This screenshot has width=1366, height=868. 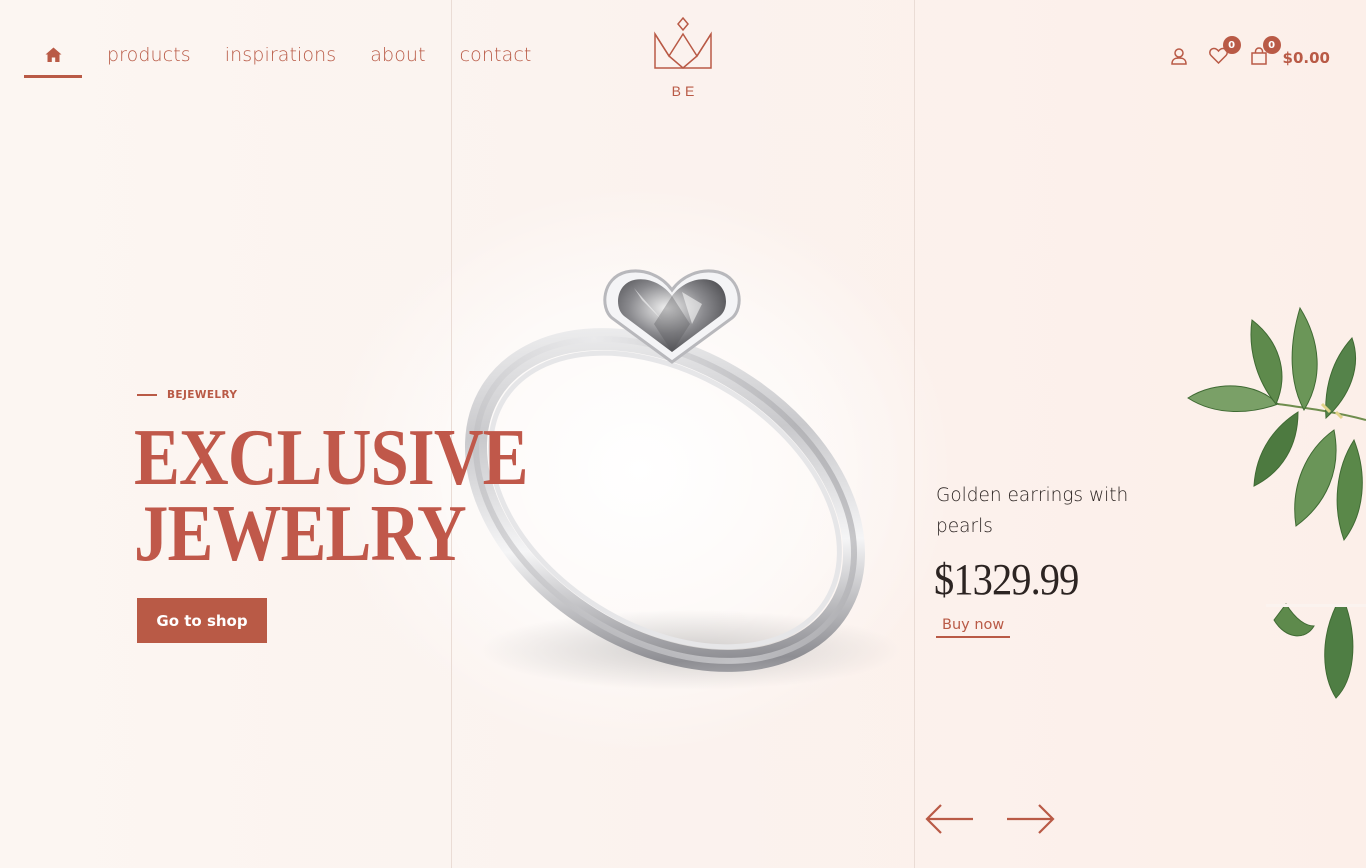 What do you see at coordinates (331, 458) in the screenshot?
I see `headline-line-1: EXCLUSIVE` at bounding box center [331, 458].